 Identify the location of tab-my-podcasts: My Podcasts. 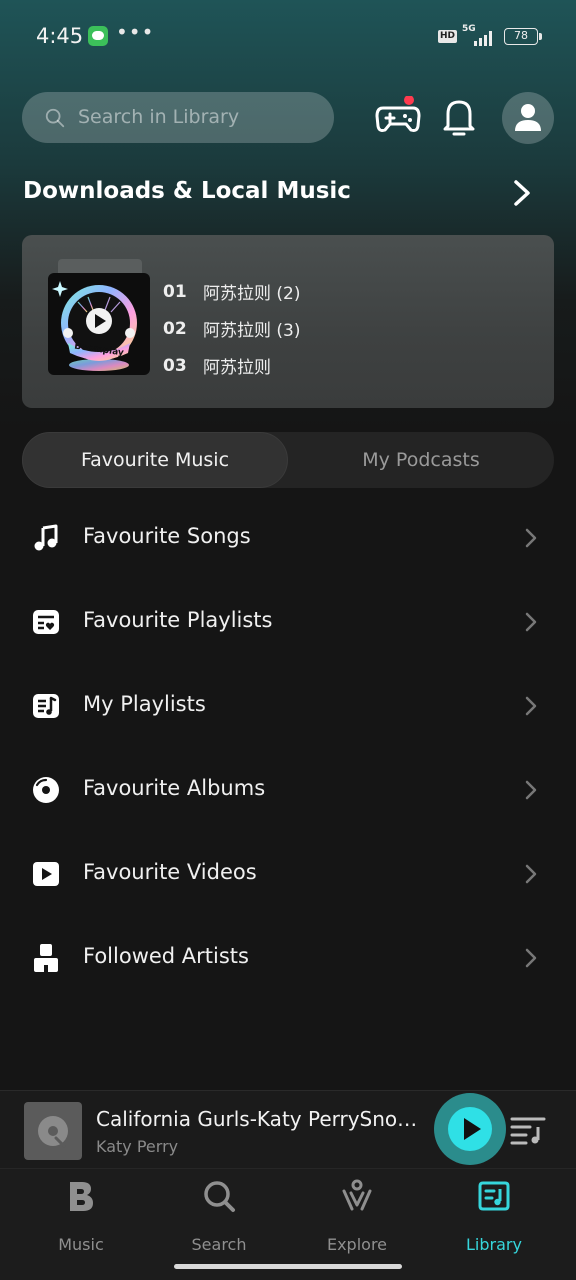
(421, 460).